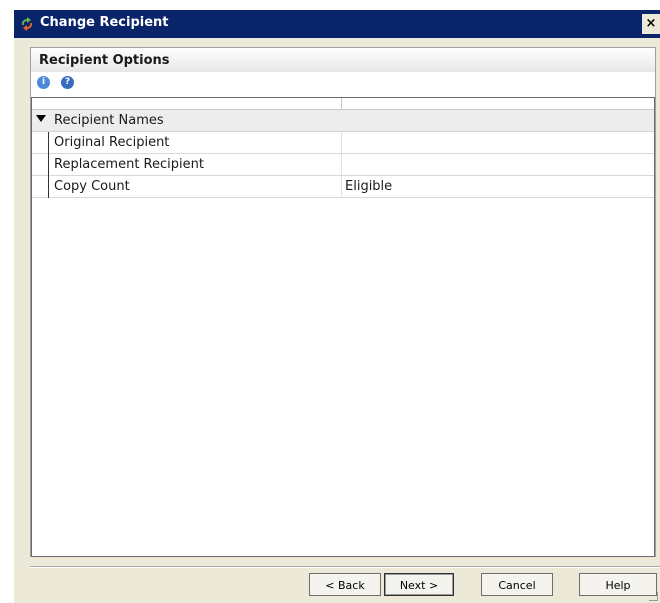  Describe the element at coordinates (653, 596) in the screenshot. I see `resize-grip-icon` at that location.